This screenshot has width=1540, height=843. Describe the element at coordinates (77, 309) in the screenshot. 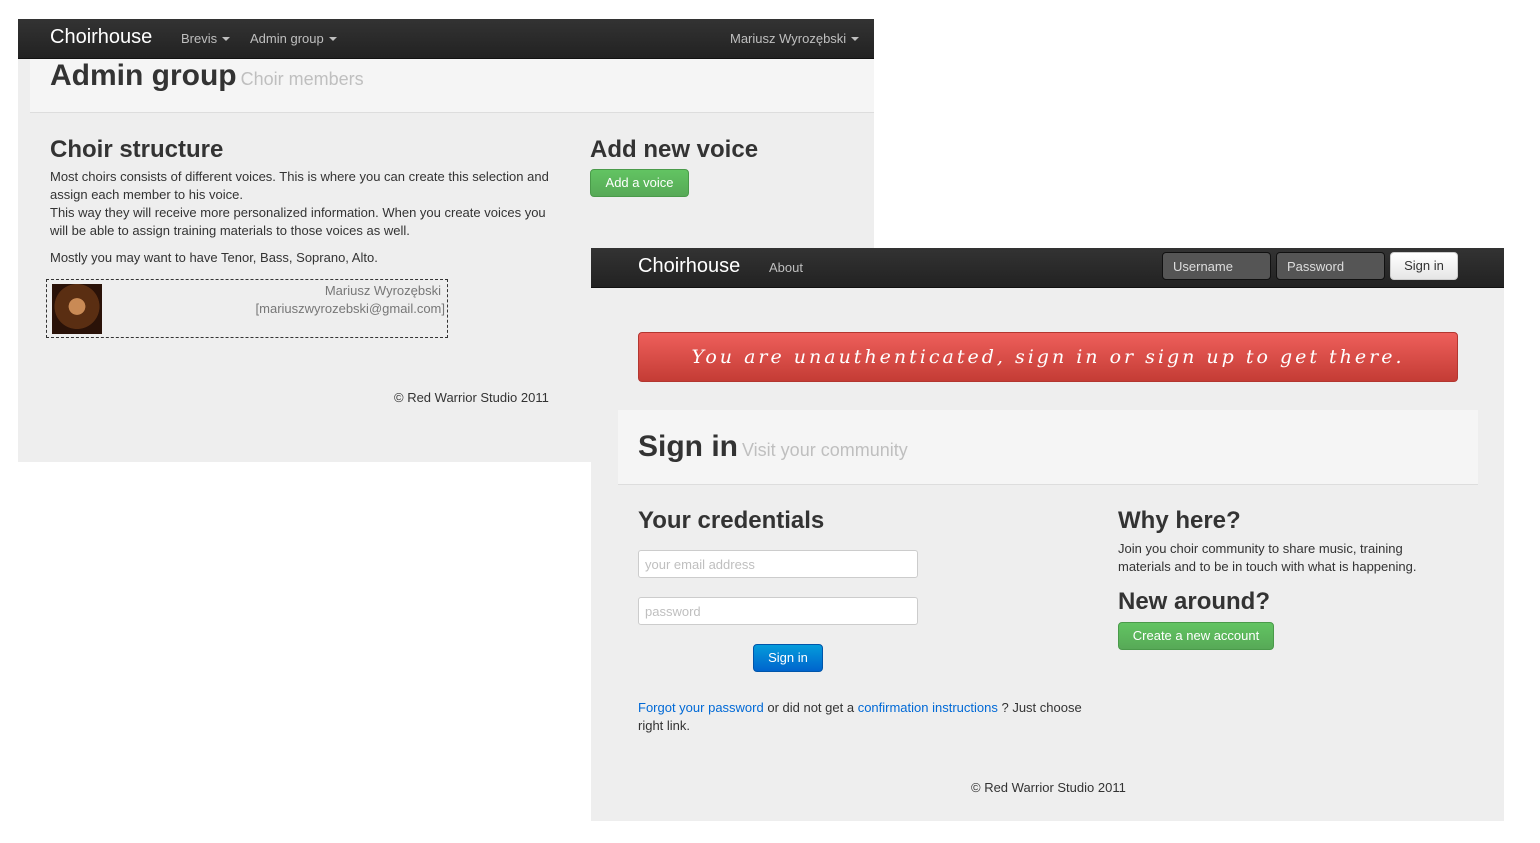

I see `avatar` at that location.